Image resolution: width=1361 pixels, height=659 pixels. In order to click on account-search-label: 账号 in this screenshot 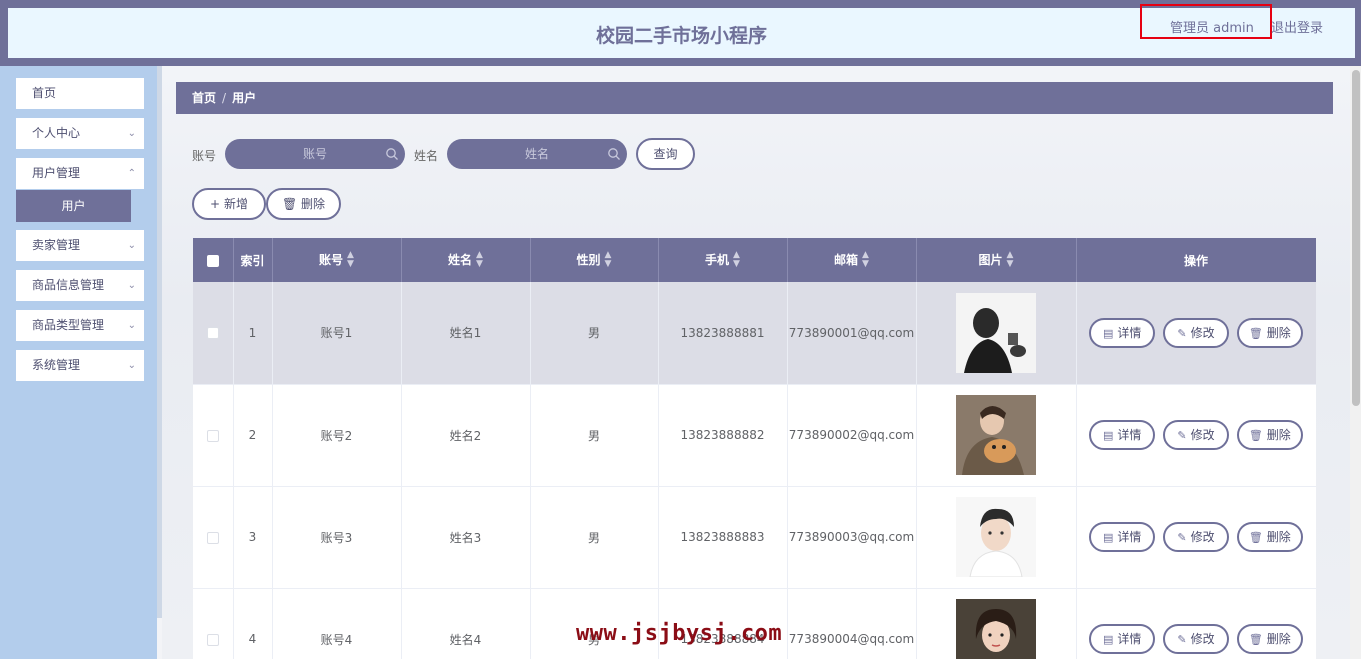, I will do `click(204, 156)`.